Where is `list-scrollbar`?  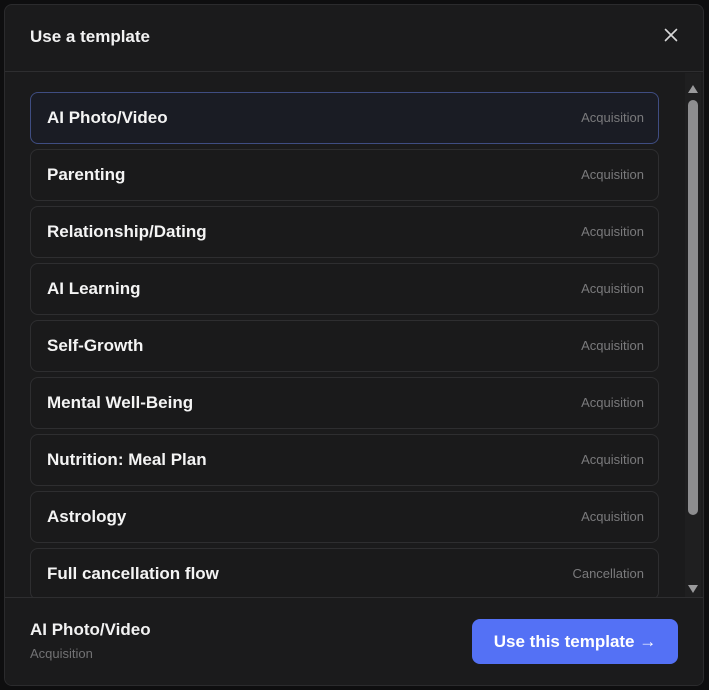 list-scrollbar is located at coordinates (693, 335).